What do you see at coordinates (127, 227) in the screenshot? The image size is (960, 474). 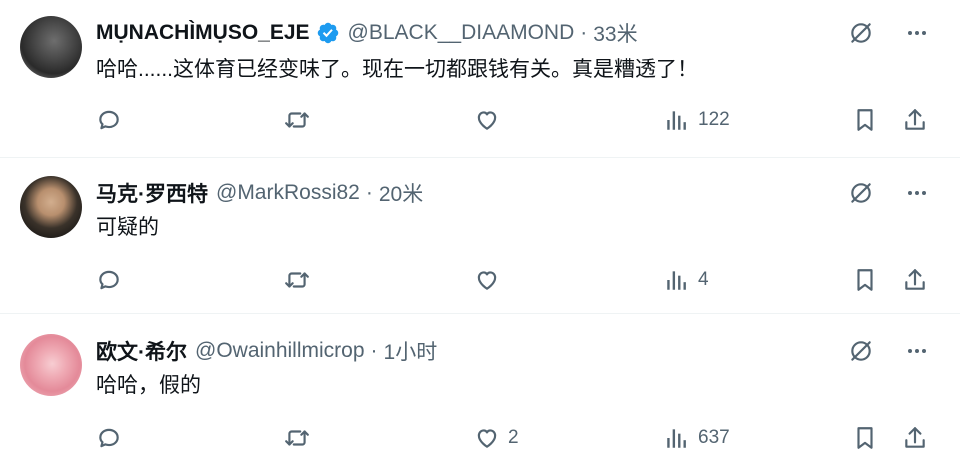 I see `tweet-text: 可疑的` at bounding box center [127, 227].